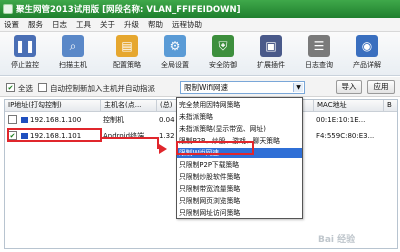  What do you see at coordinates (239, 177) in the screenshot?
I see `dropdown-option: 只限制炒股软件策略` at bounding box center [239, 177].